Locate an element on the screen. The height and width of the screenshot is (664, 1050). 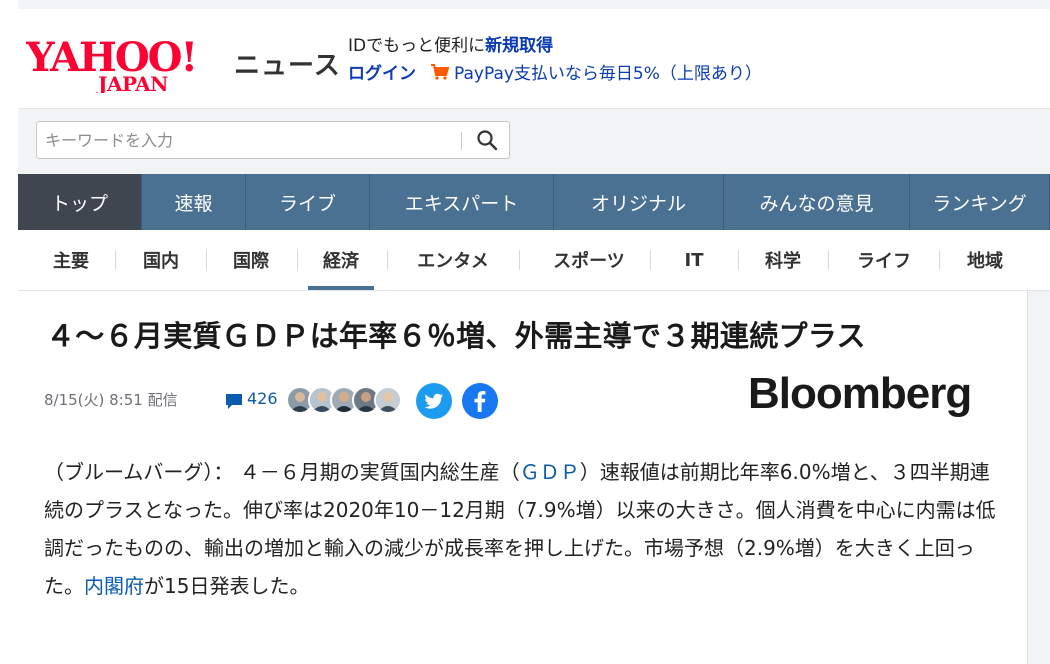
twitter-share-button is located at coordinates (434, 401).